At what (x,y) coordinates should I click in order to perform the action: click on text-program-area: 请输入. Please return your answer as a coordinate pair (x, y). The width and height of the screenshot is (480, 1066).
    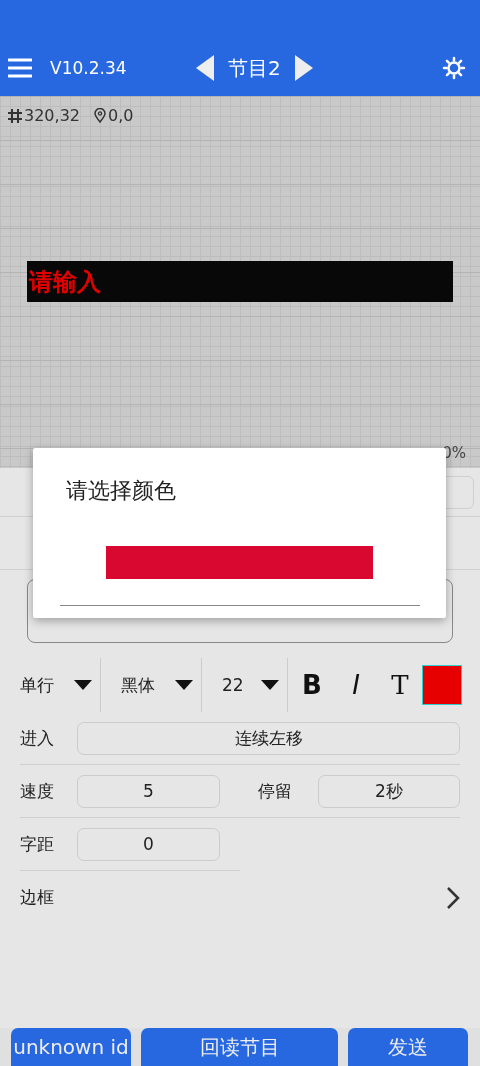
    Looking at the image, I should click on (240, 281).